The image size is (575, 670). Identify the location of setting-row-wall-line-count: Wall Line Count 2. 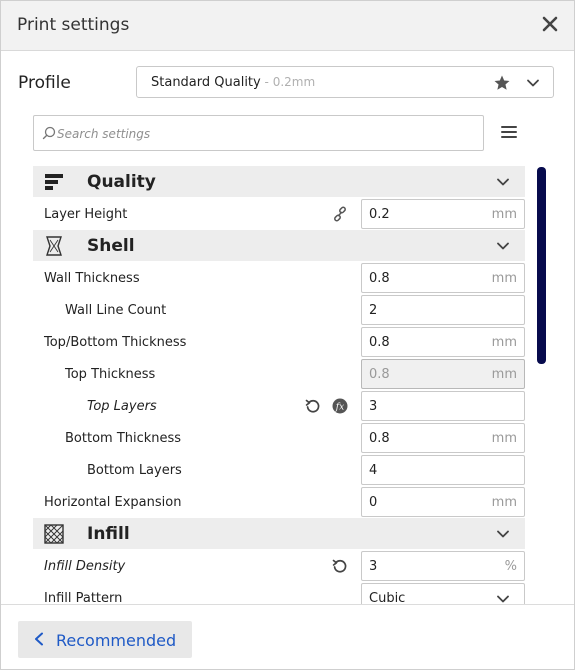
(279, 310).